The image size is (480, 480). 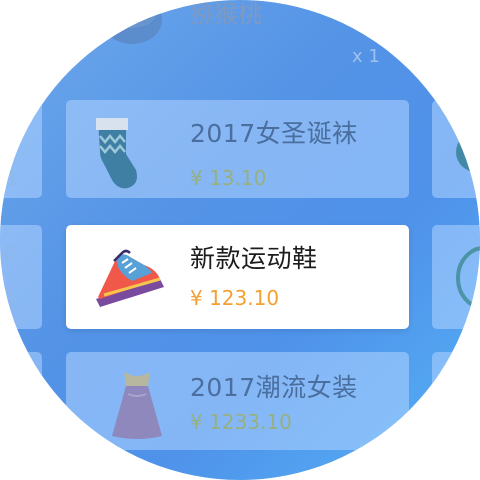 What do you see at coordinates (237, 149) in the screenshot?
I see `product-card-christmas-sock: 2017女圣诞袜 ¥ 13.10` at bounding box center [237, 149].